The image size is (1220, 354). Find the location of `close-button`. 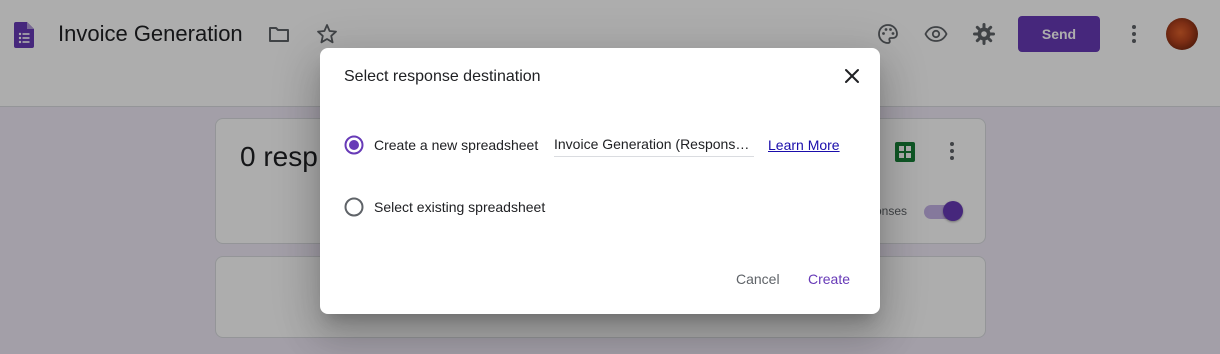

close-button is located at coordinates (852, 76).